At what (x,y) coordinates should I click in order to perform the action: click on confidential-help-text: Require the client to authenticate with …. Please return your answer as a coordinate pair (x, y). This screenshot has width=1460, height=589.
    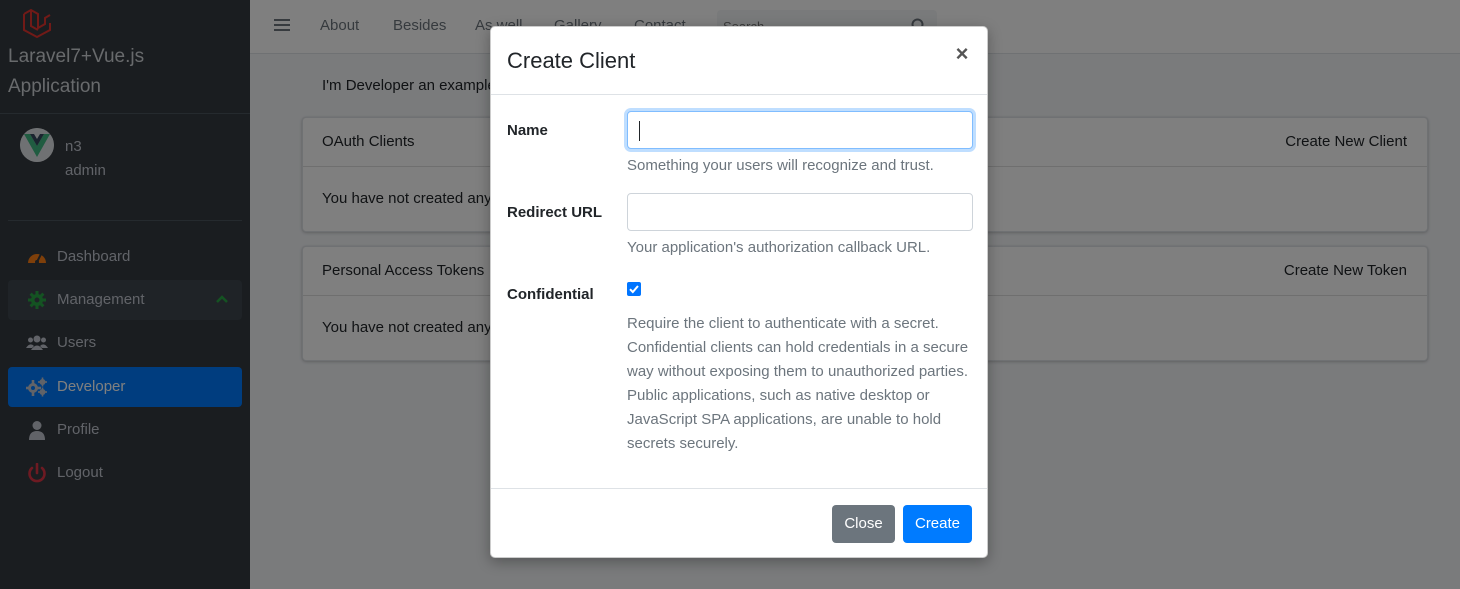
    Looking at the image, I should click on (798, 383).